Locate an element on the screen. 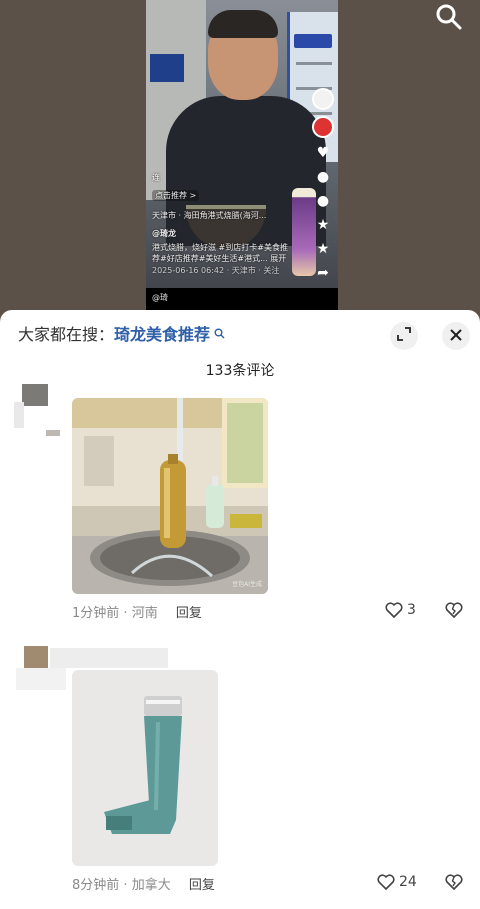  search-suggestion: 大家都在搜：琦龙美食推荐 is located at coordinates (121, 335).